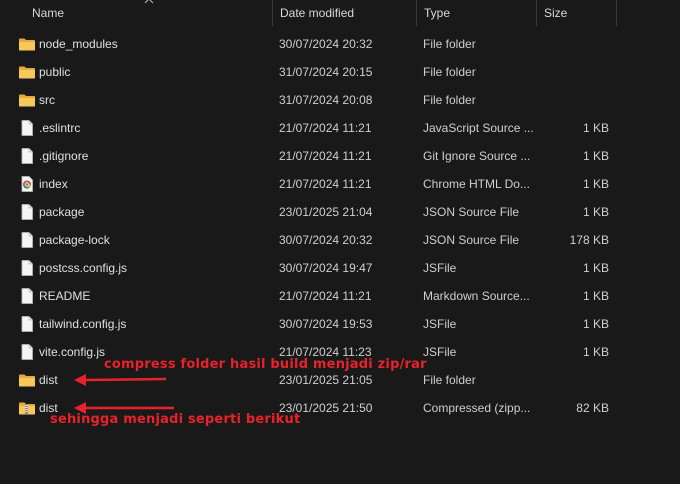 This screenshot has width=680, height=484. I want to click on sort-ascending-icon, so click(149, 2).